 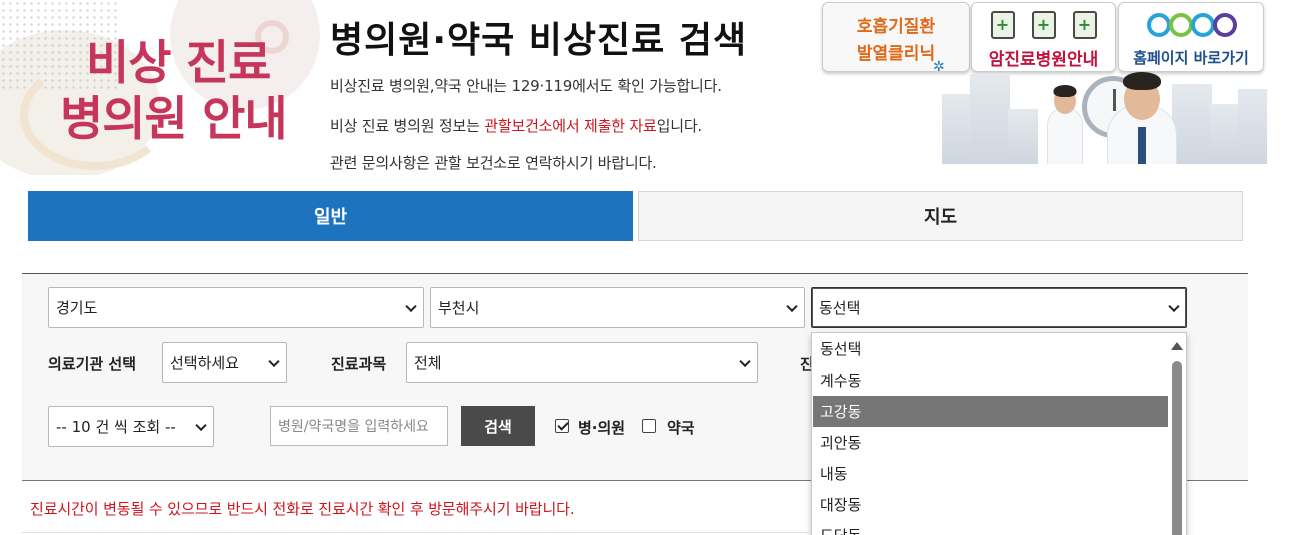 What do you see at coordinates (353, 427) in the screenshot?
I see `name-search-placeholder: 병원/약국명을 입력하세요` at bounding box center [353, 427].